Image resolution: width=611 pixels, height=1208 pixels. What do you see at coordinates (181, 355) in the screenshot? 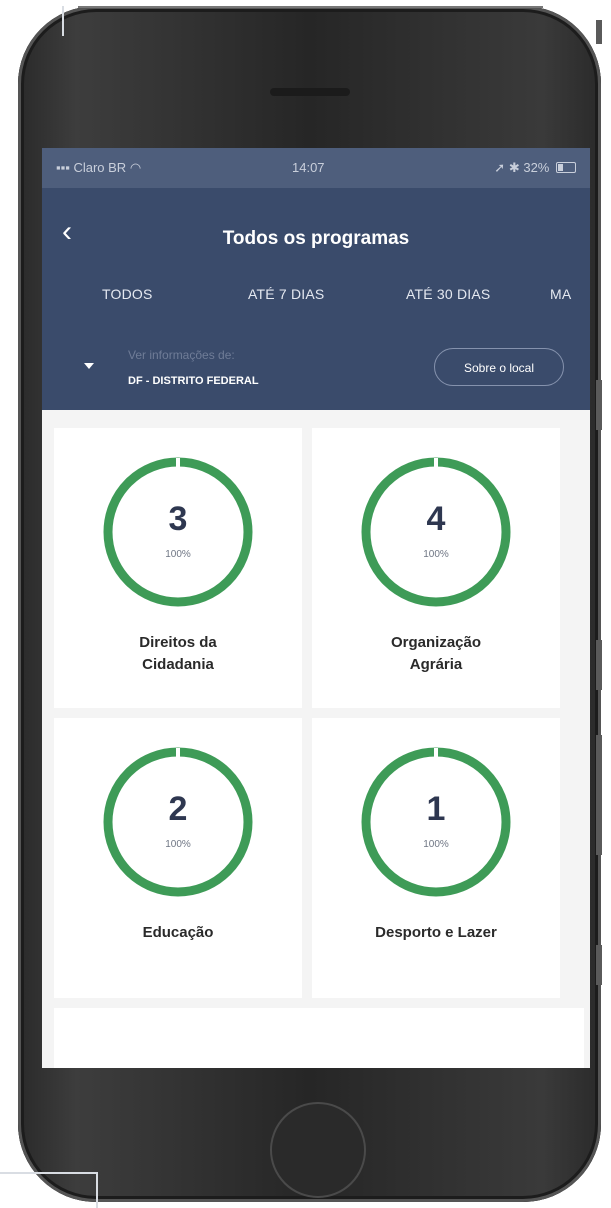
I see `location-caption: Ver informações de:` at bounding box center [181, 355].